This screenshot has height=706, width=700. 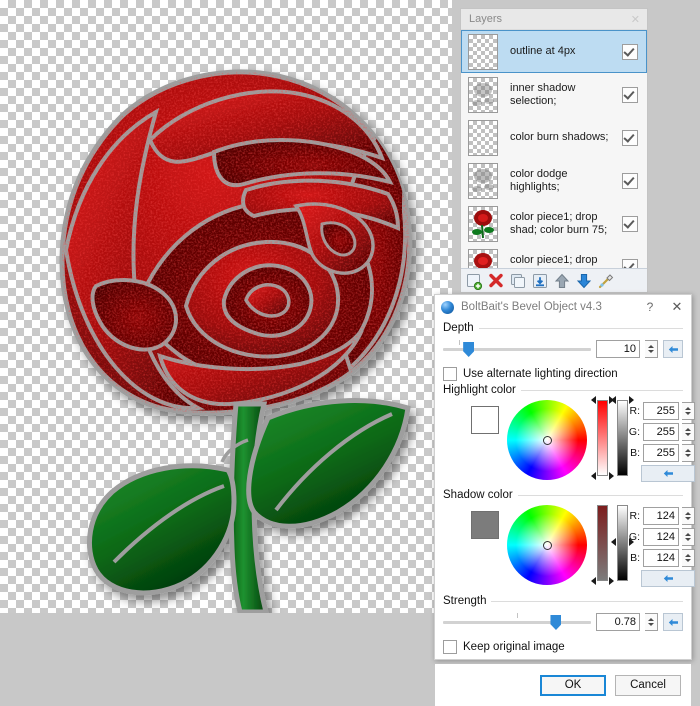 I want to click on depth-reset-button, so click(x=673, y=349).